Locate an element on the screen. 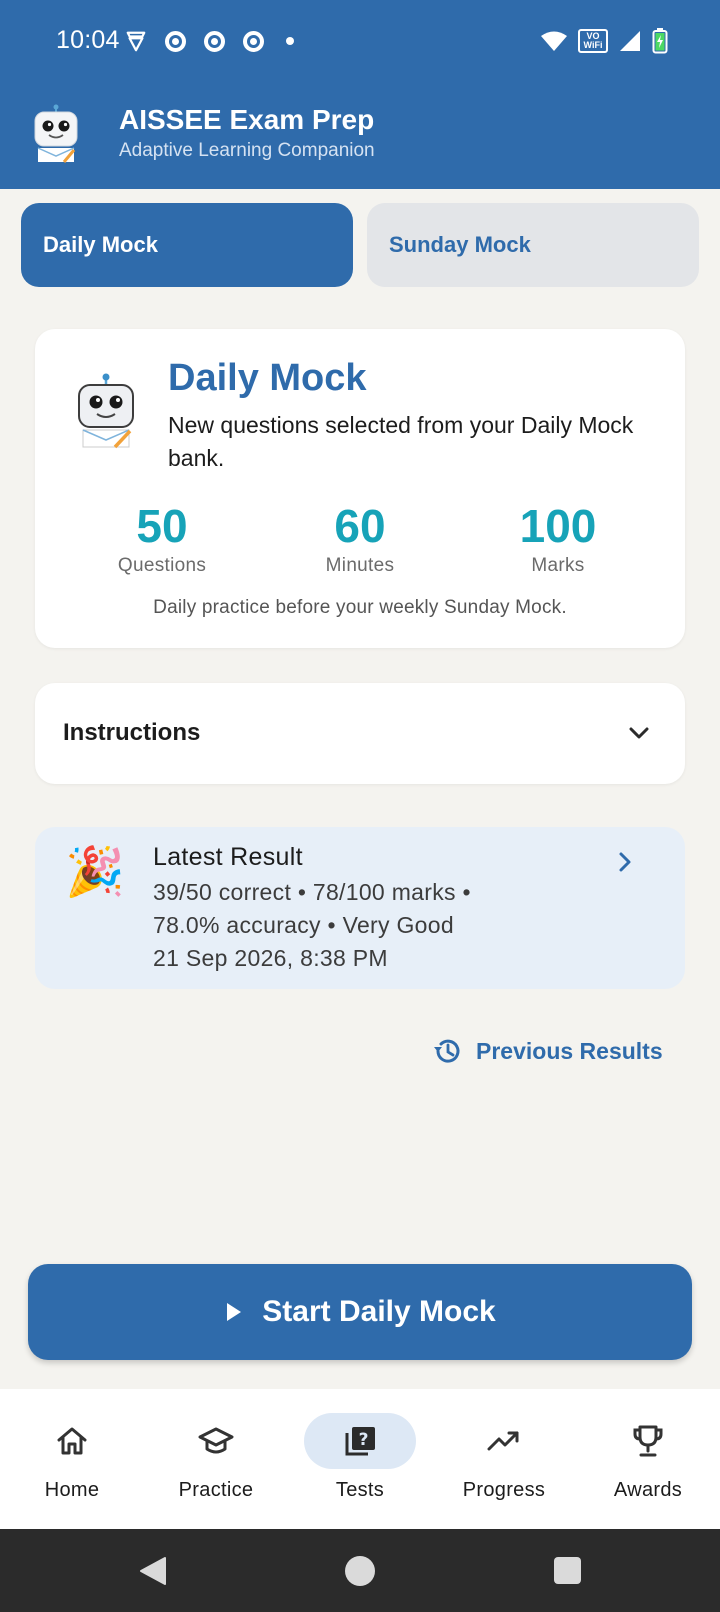 Image resolution: width=720 pixels, height=1612 pixels. status-time: 10:04 is located at coordinates (88, 40).